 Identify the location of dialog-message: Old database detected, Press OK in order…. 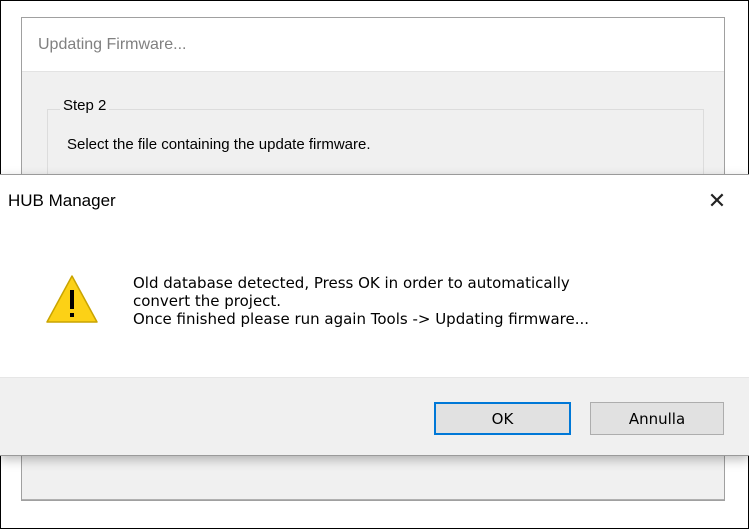
(361, 301).